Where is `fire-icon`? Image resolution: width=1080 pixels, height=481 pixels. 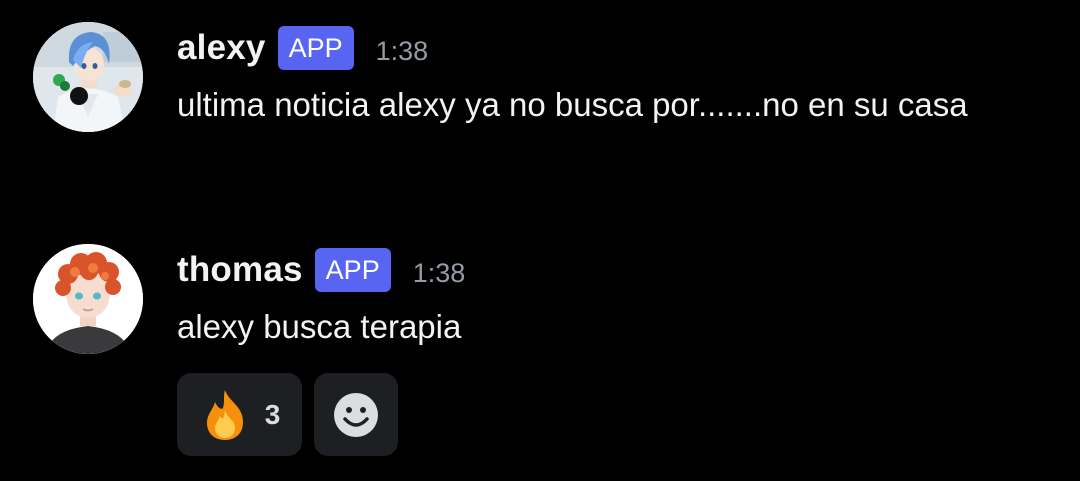 fire-icon is located at coordinates (224, 414).